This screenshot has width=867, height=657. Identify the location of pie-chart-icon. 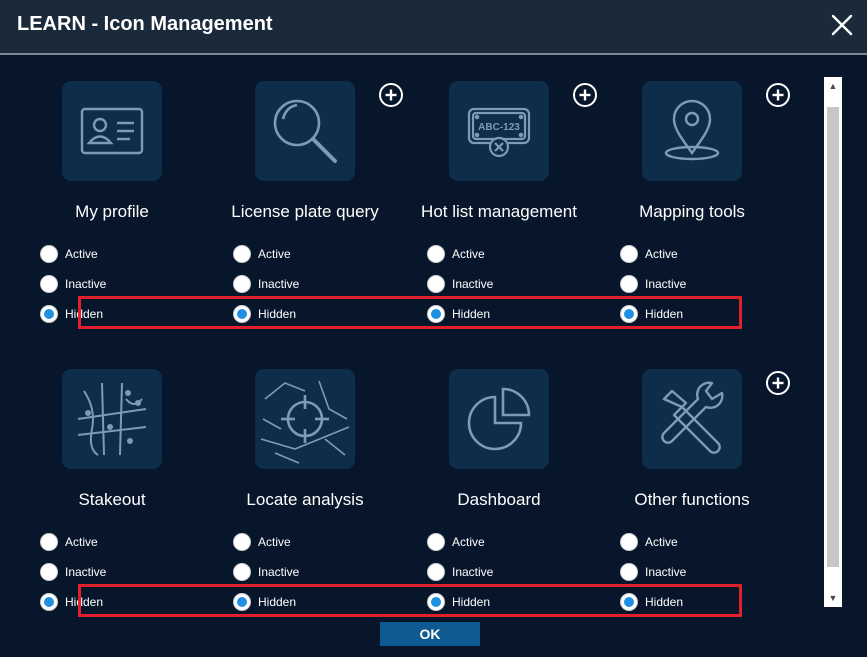
(499, 419).